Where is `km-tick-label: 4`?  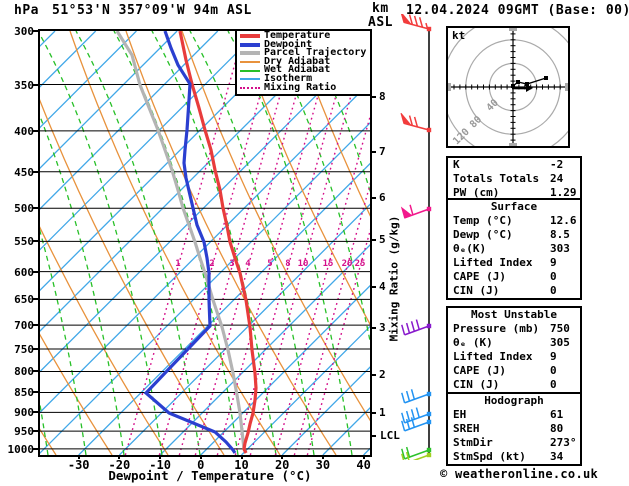
km-tick-label: 4 is located at coordinates (382, 286).